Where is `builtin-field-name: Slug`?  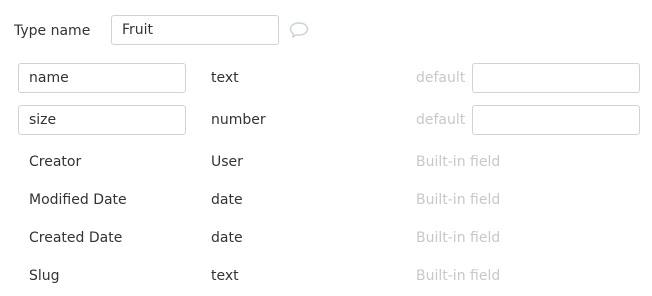
builtin-field-name: Slug is located at coordinates (44, 276).